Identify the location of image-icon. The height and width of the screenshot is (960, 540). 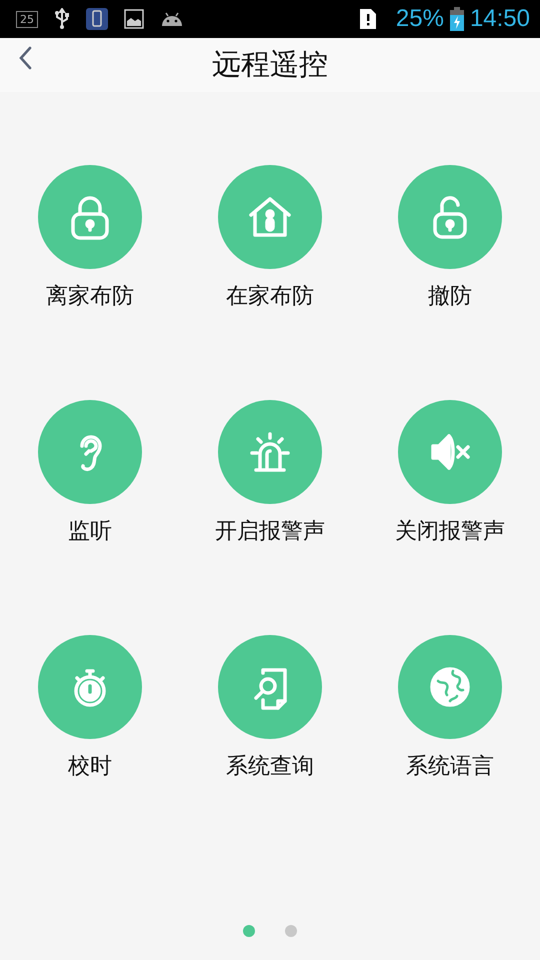
(134, 19).